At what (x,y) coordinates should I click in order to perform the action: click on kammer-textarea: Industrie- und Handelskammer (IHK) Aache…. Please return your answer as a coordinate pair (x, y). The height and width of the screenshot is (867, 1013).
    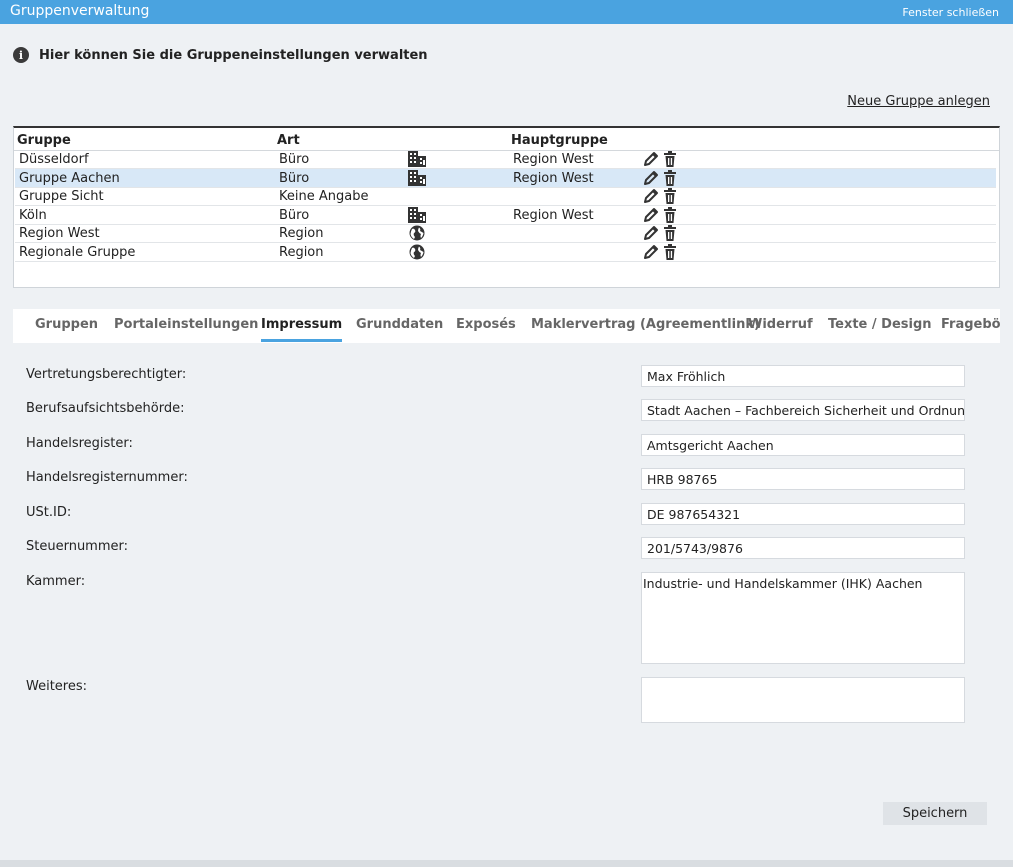
    Looking at the image, I should click on (803, 618).